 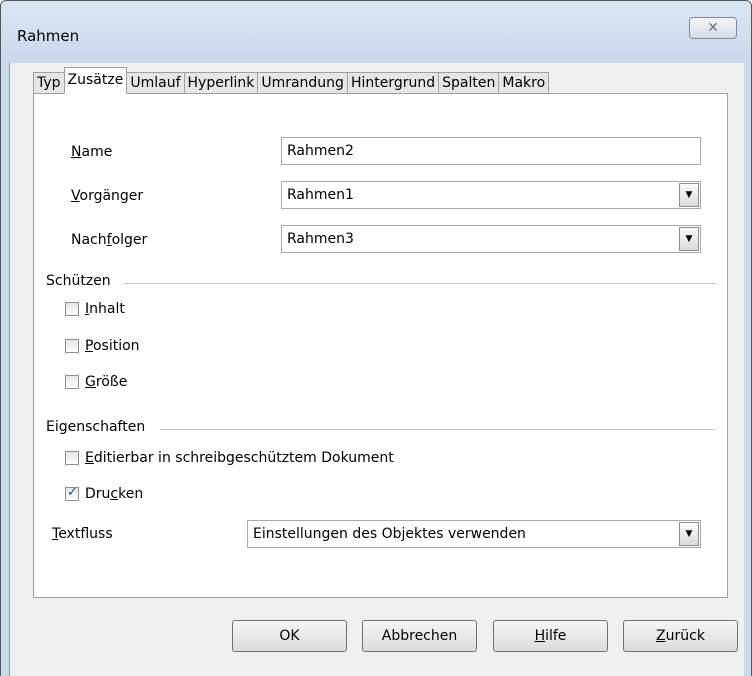 What do you see at coordinates (320, 195) in the screenshot?
I see `vorgaenger-value: Rahmen1` at bounding box center [320, 195].